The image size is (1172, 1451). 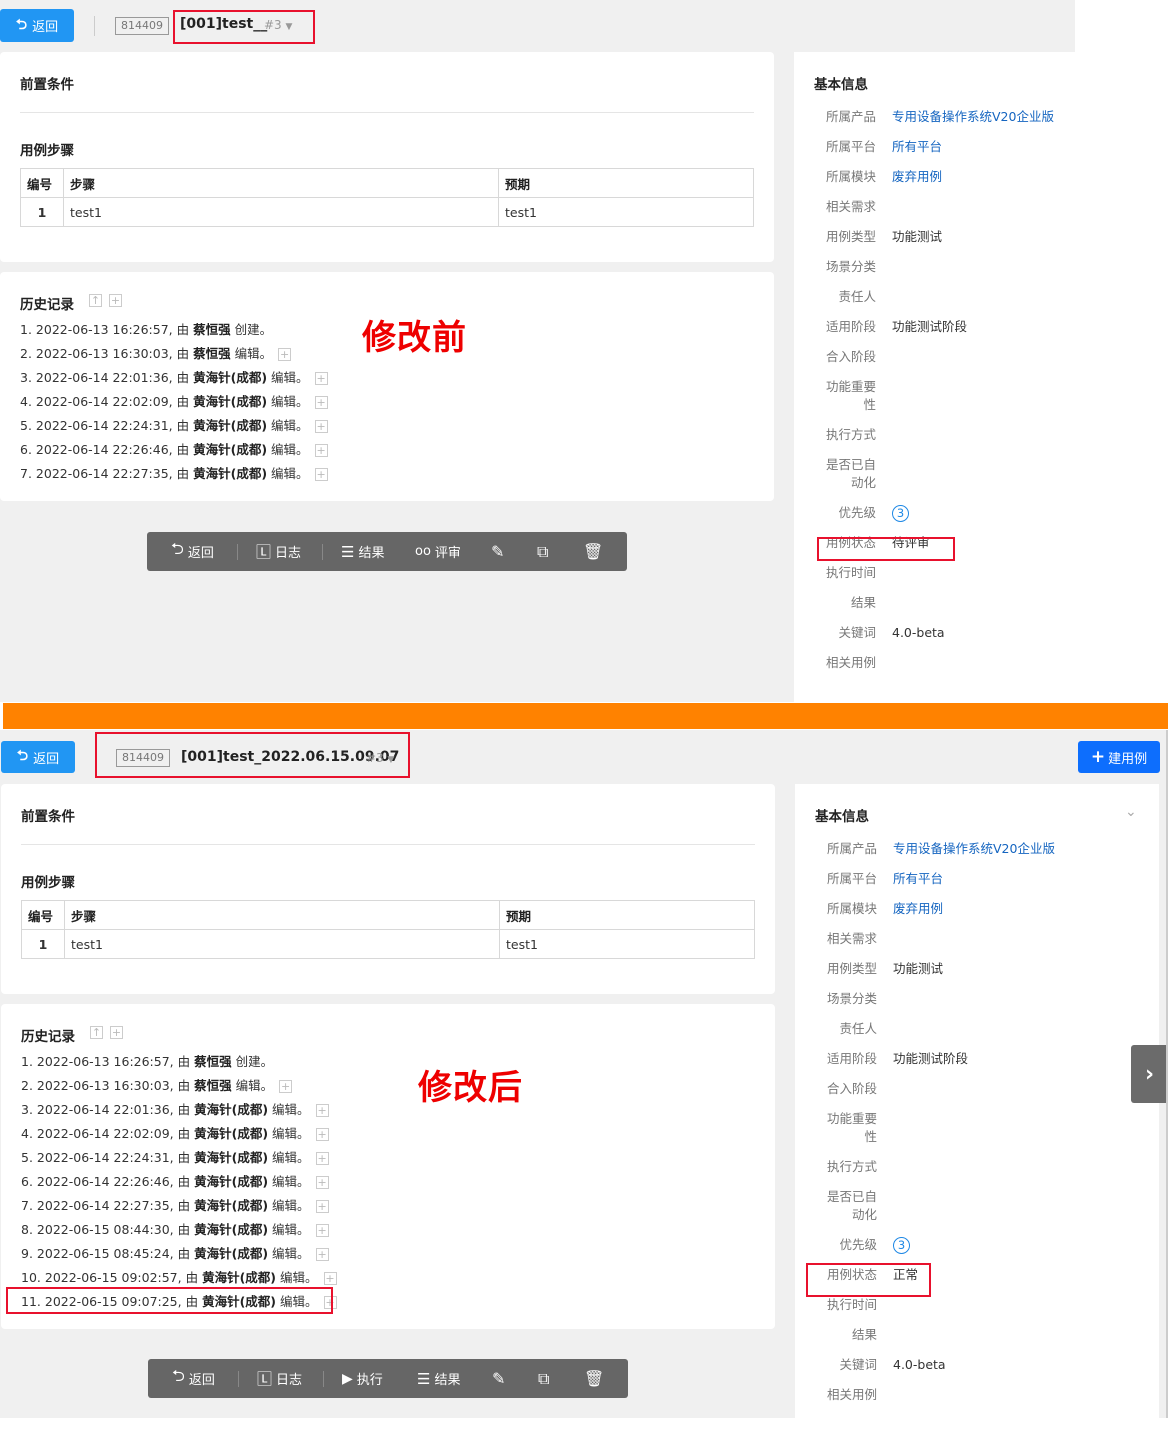 I want to click on step-num: 1, so click(x=42, y=212).